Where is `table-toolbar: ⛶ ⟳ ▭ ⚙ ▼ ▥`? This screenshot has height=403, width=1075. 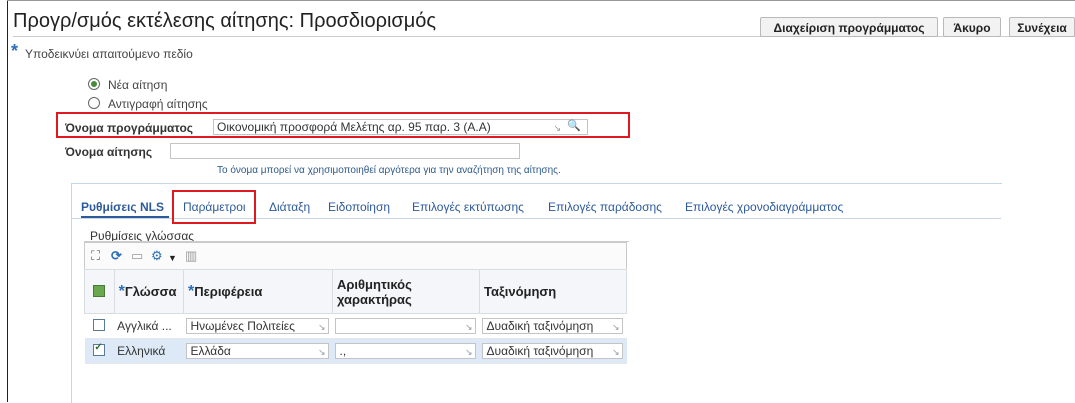 table-toolbar: ⛶ ⟳ ▭ ⚙ ▼ ▥ is located at coordinates (355, 256).